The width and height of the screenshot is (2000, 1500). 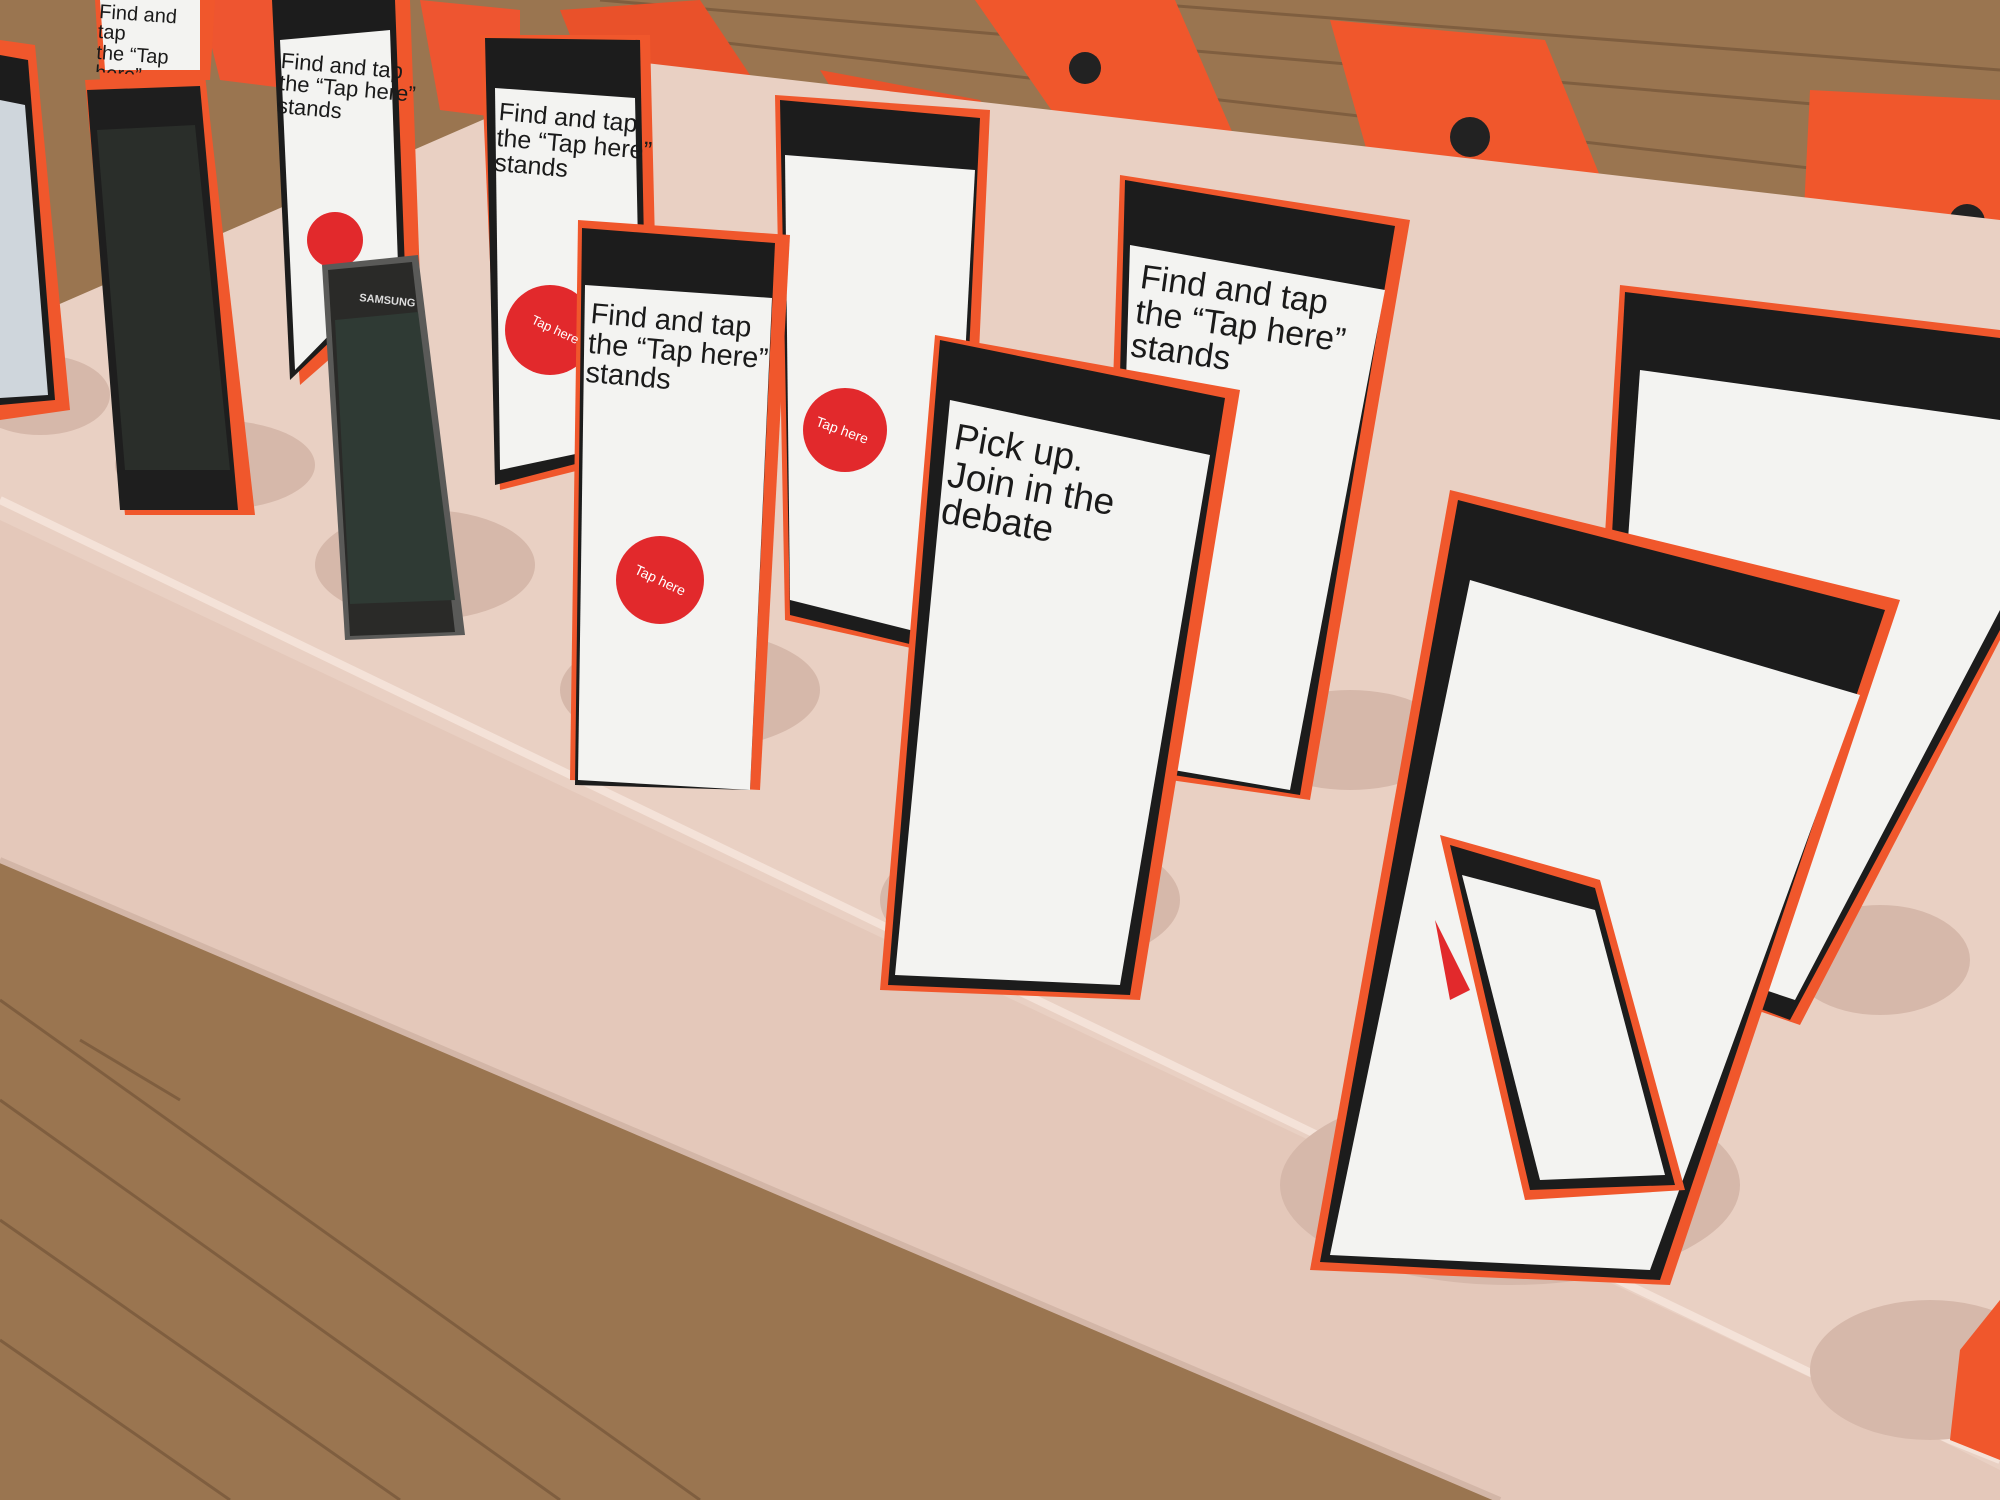 I want to click on screen-text-find-tap-top-left: Find and tap the “Tap here” stands, so click(x=136, y=41).